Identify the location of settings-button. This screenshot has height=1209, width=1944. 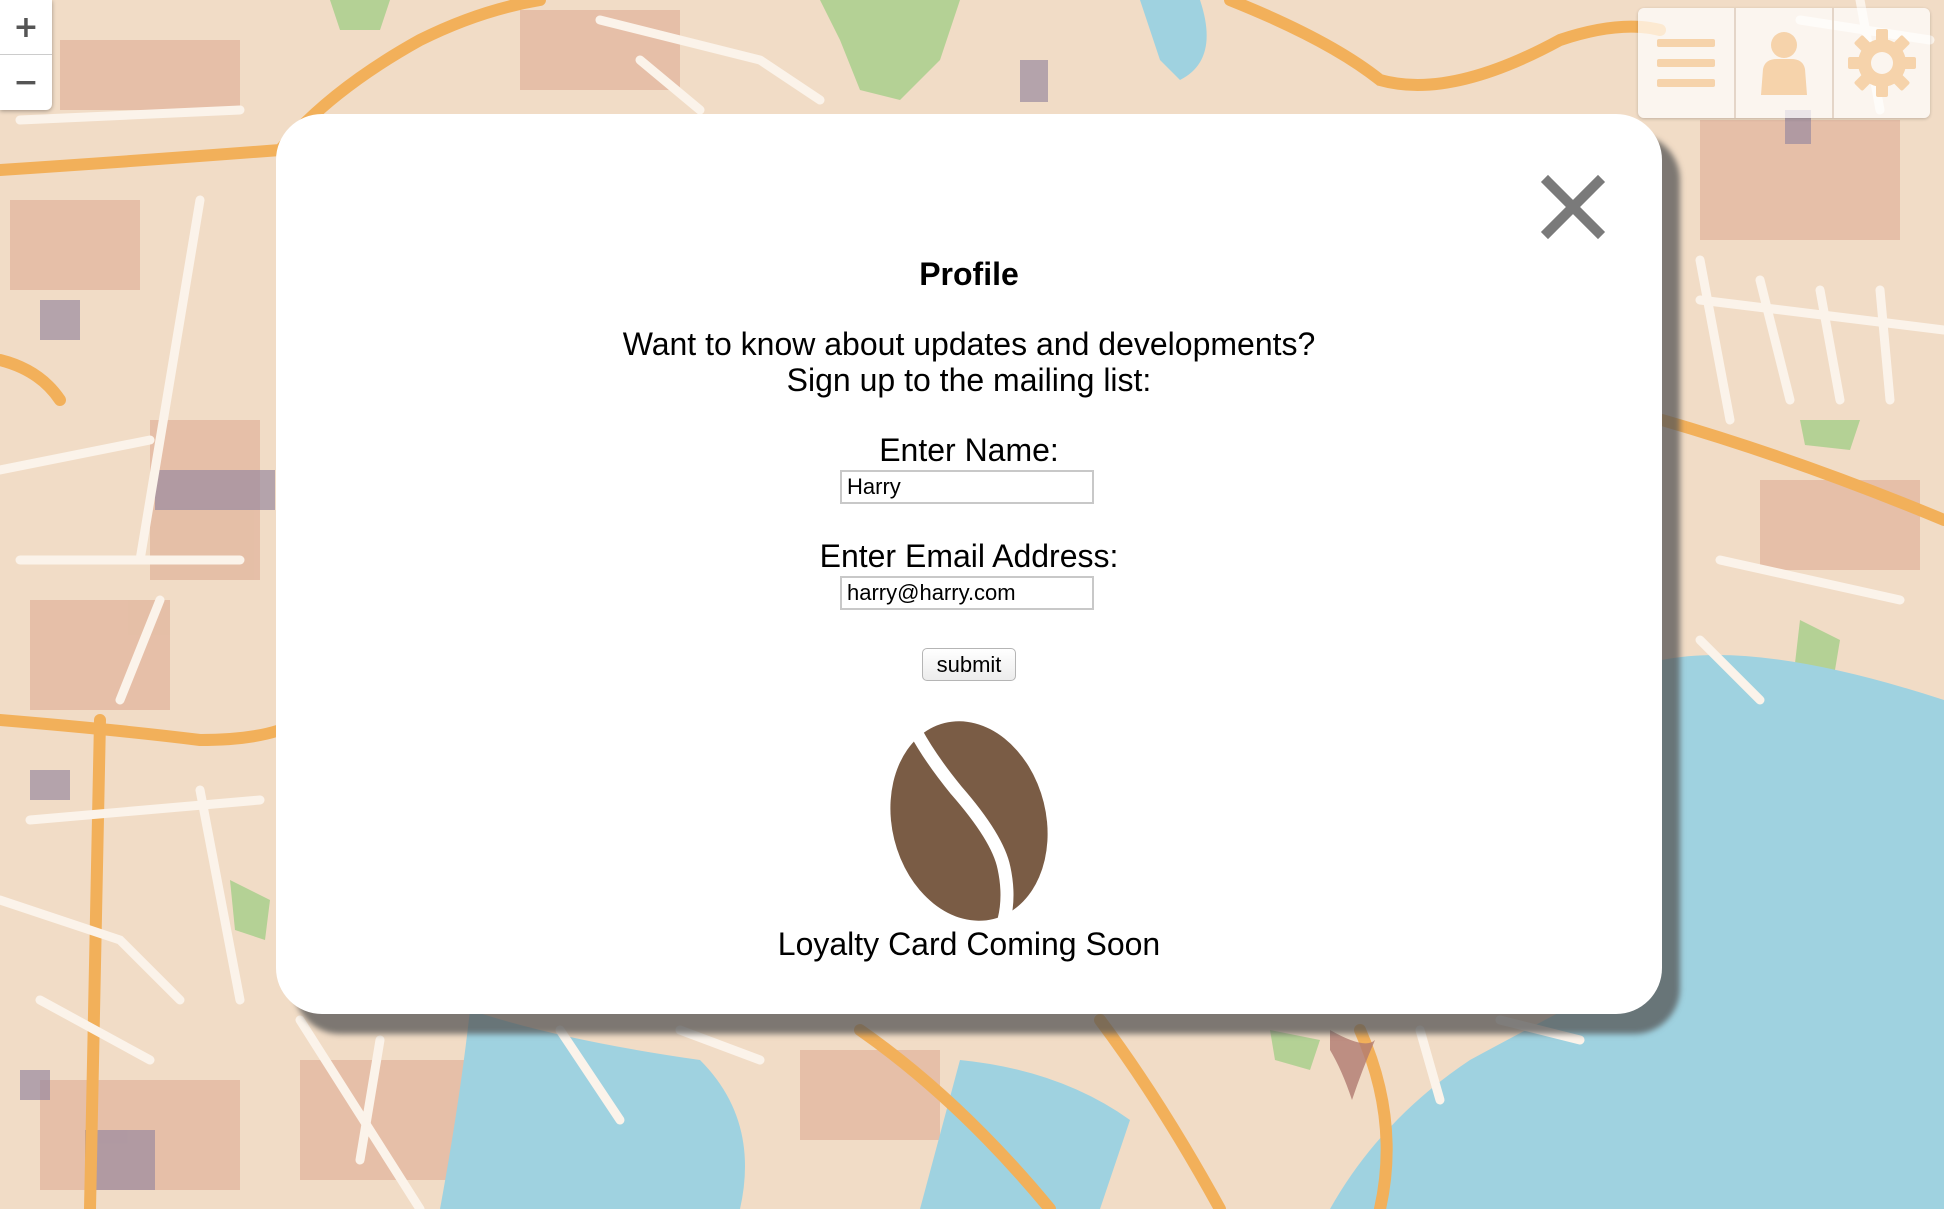
(1882, 63).